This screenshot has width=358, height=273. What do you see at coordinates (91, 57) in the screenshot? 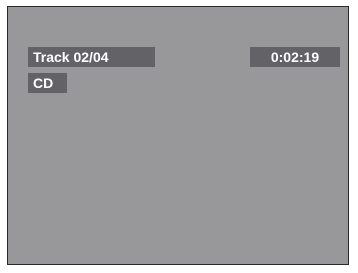
I see `track-indicator: Track 02/04` at bounding box center [91, 57].